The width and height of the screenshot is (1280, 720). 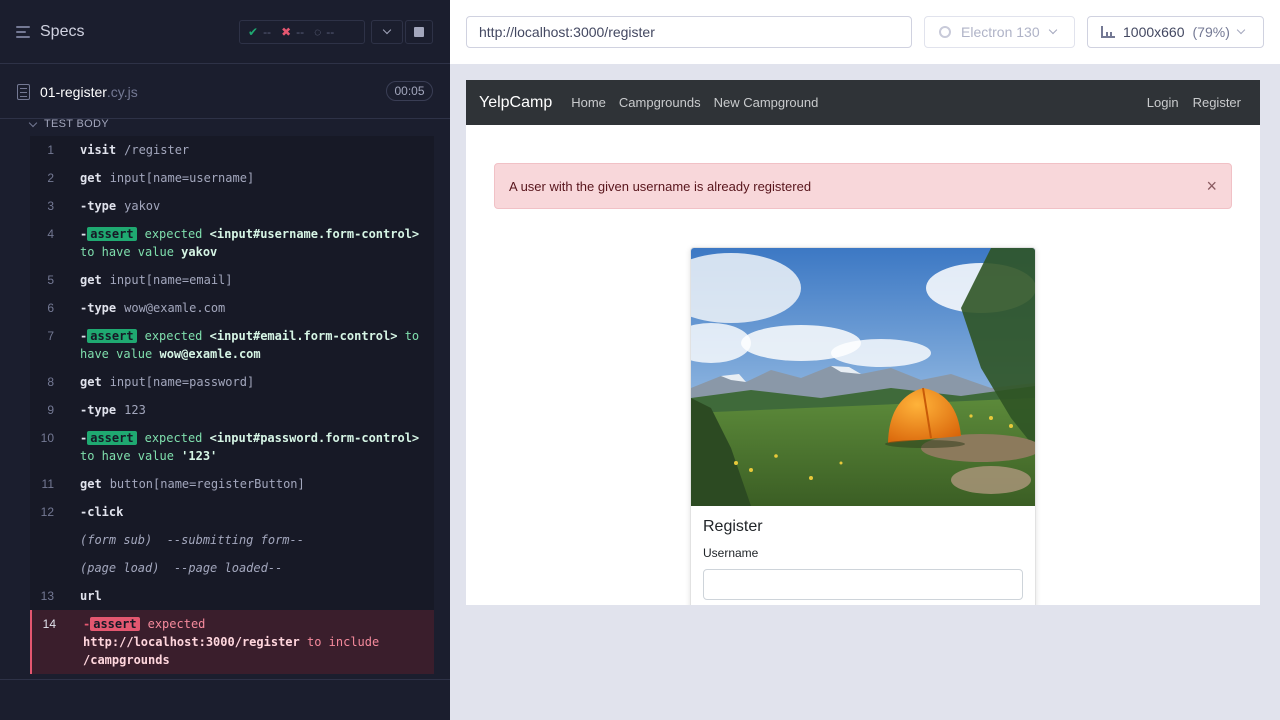 What do you see at coordinates (232, 540) in the screenshot?
I see `event-row: (form sub) --submitting form--` at bounding box center [232, 540].